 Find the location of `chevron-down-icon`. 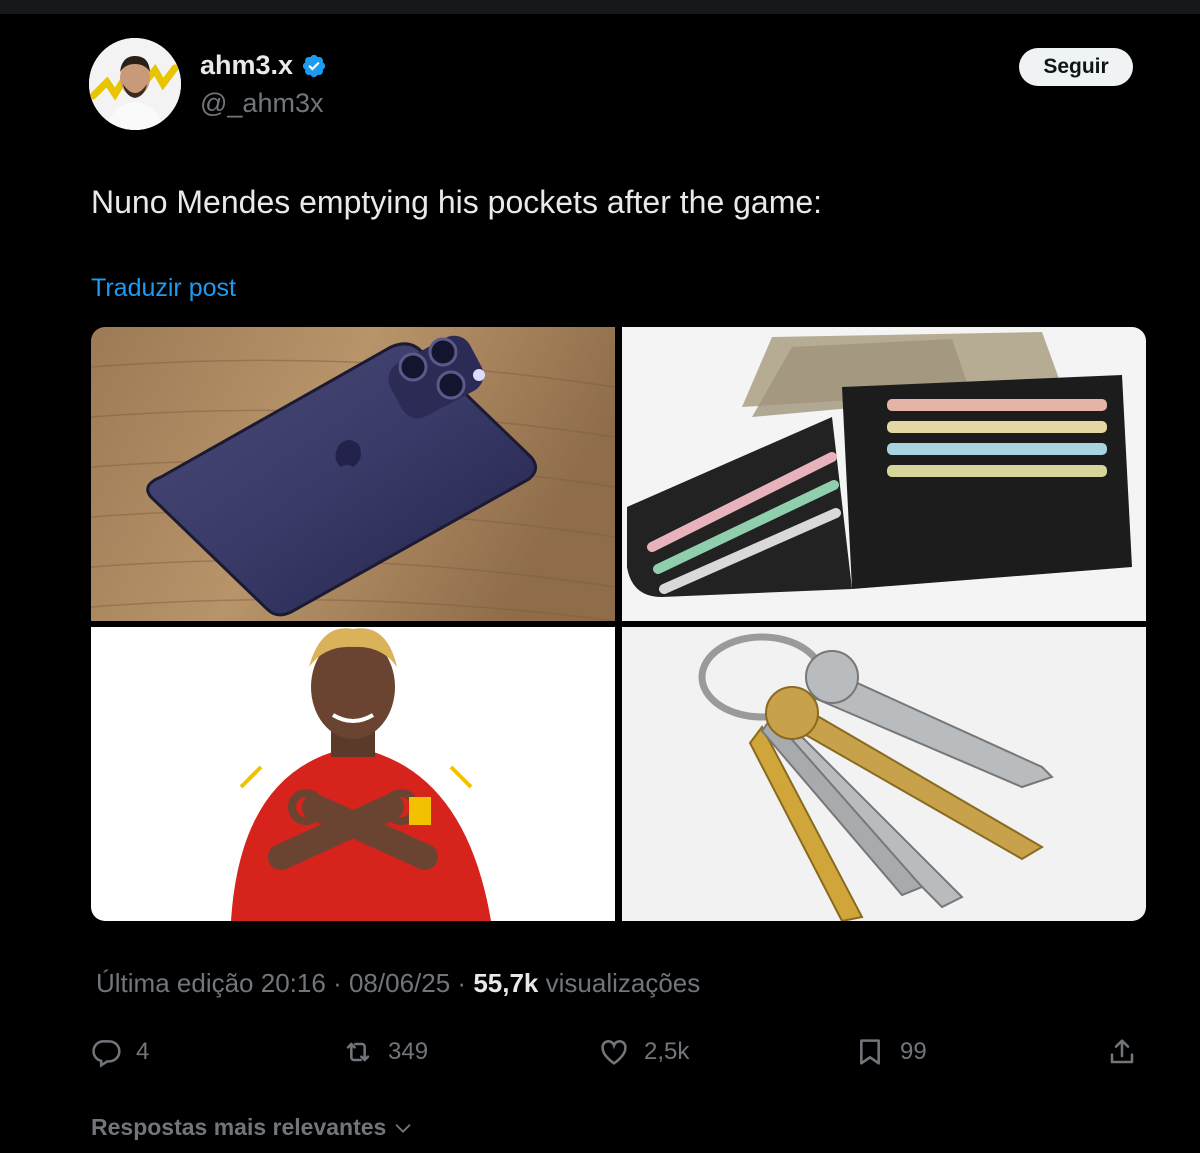

chevron-down-icon is located at coordinates (403, 1128).